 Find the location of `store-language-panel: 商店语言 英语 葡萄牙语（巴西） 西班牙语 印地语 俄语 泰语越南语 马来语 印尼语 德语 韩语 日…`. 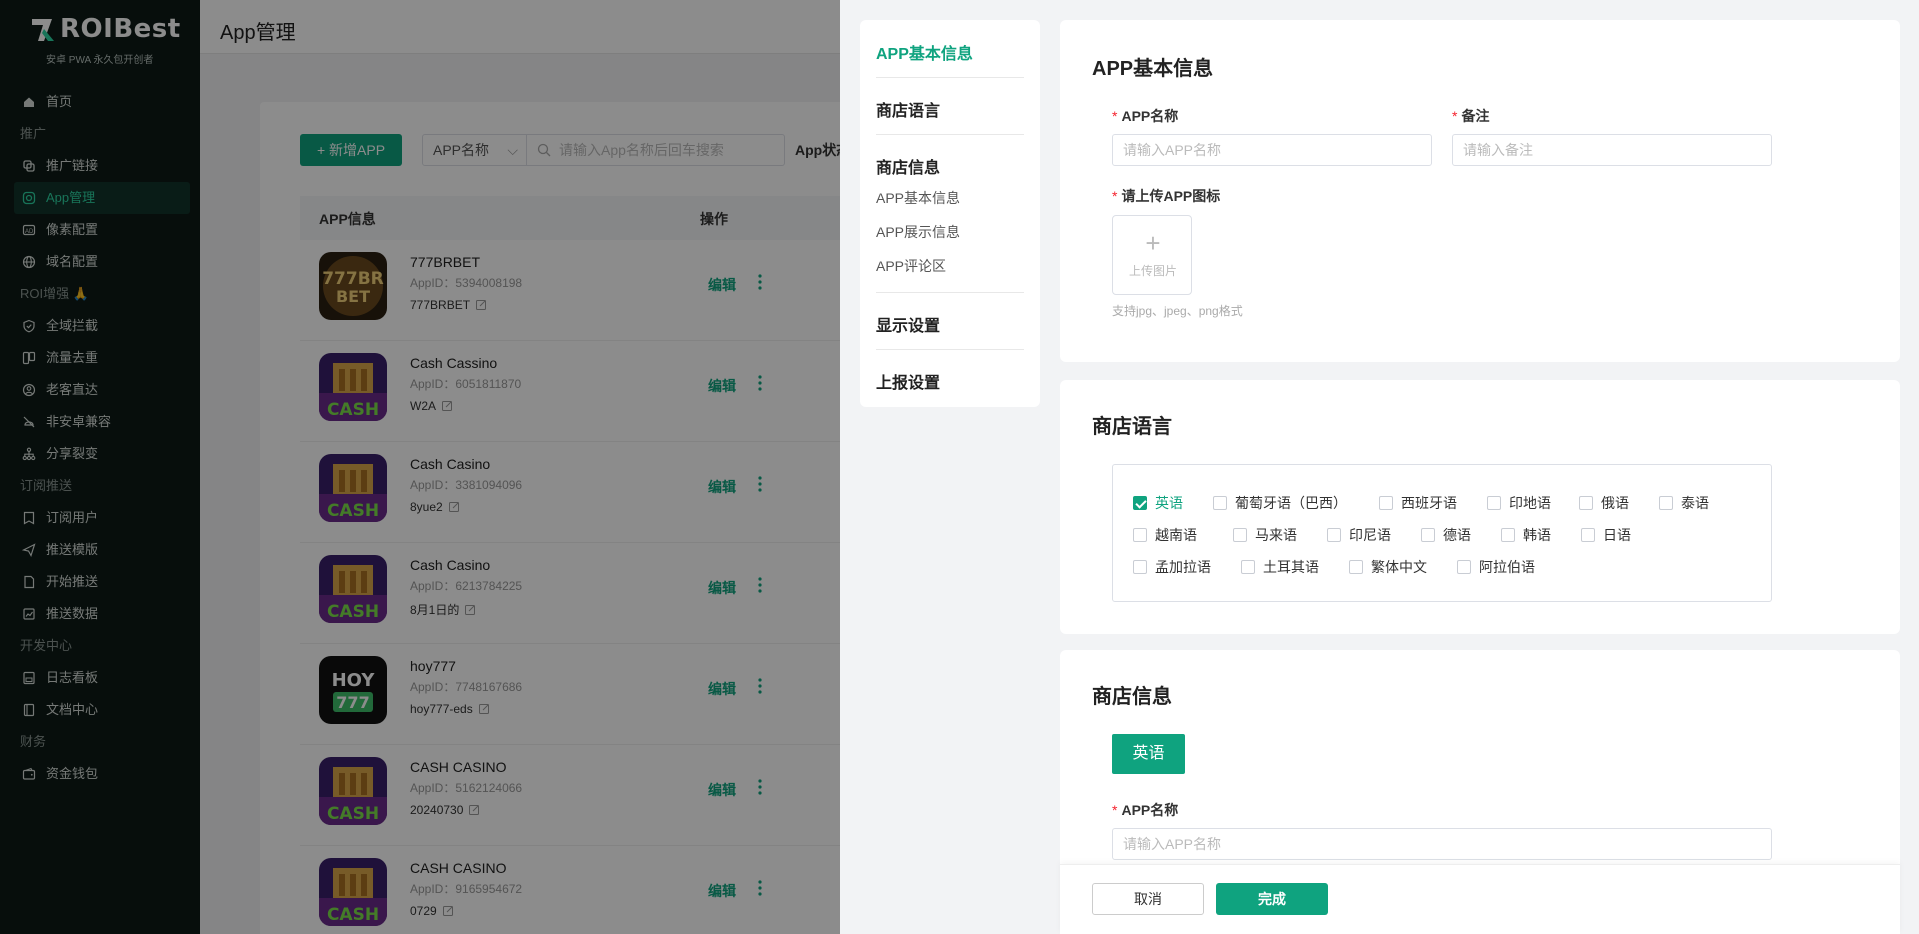

store-language-panel: 商店语言 英语 葡萄牙语（巴西） 西班牙语 印地语 俄语 泰语越南语 马来语 印尼语 德语 韩语 日… is located at coordinates (1480, 507).